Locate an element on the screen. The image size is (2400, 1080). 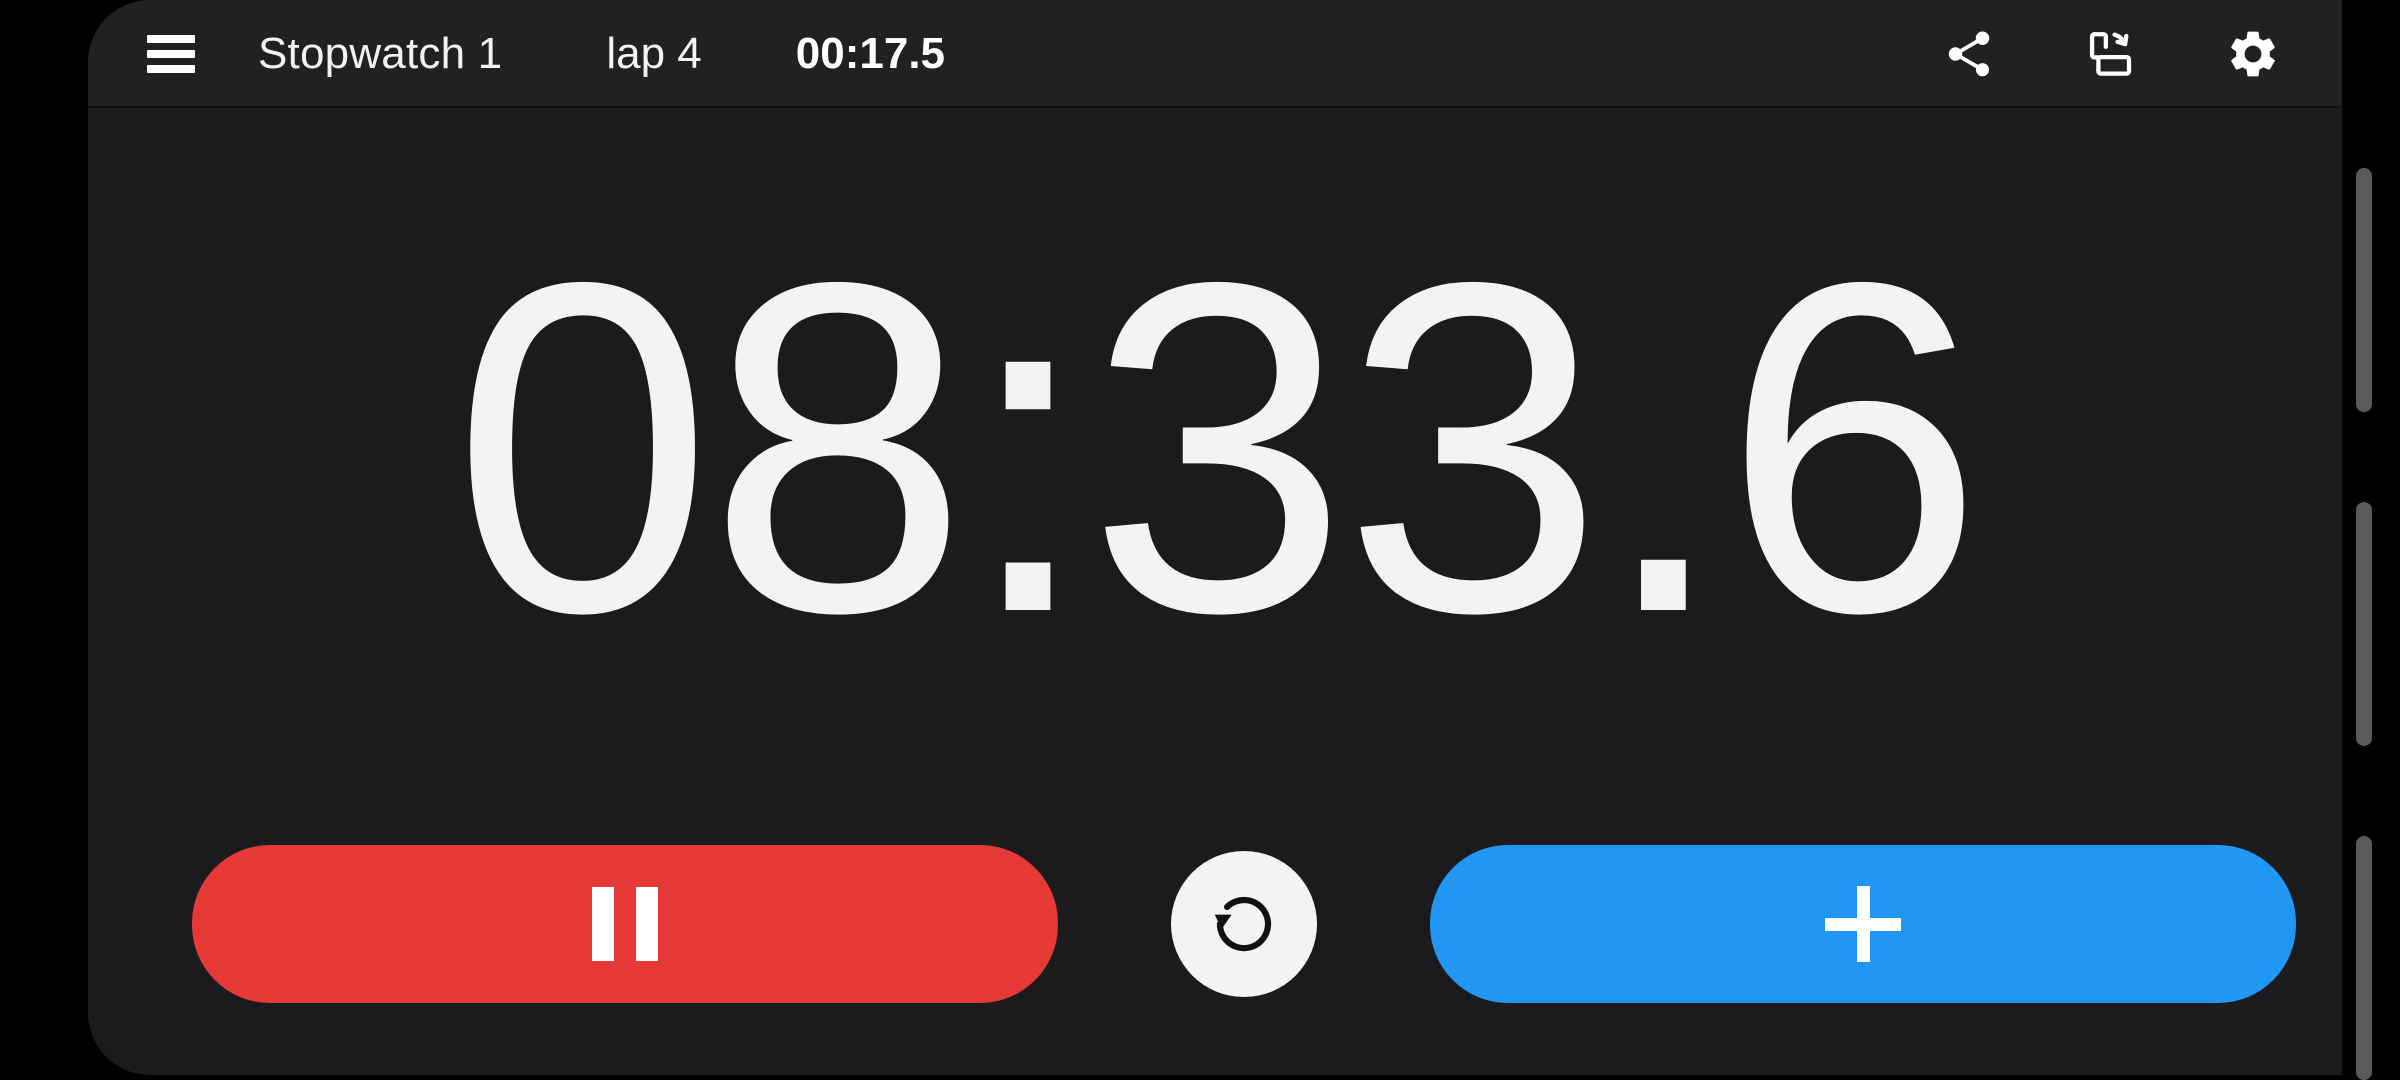
pause-button is located at coordinates (625, 924).